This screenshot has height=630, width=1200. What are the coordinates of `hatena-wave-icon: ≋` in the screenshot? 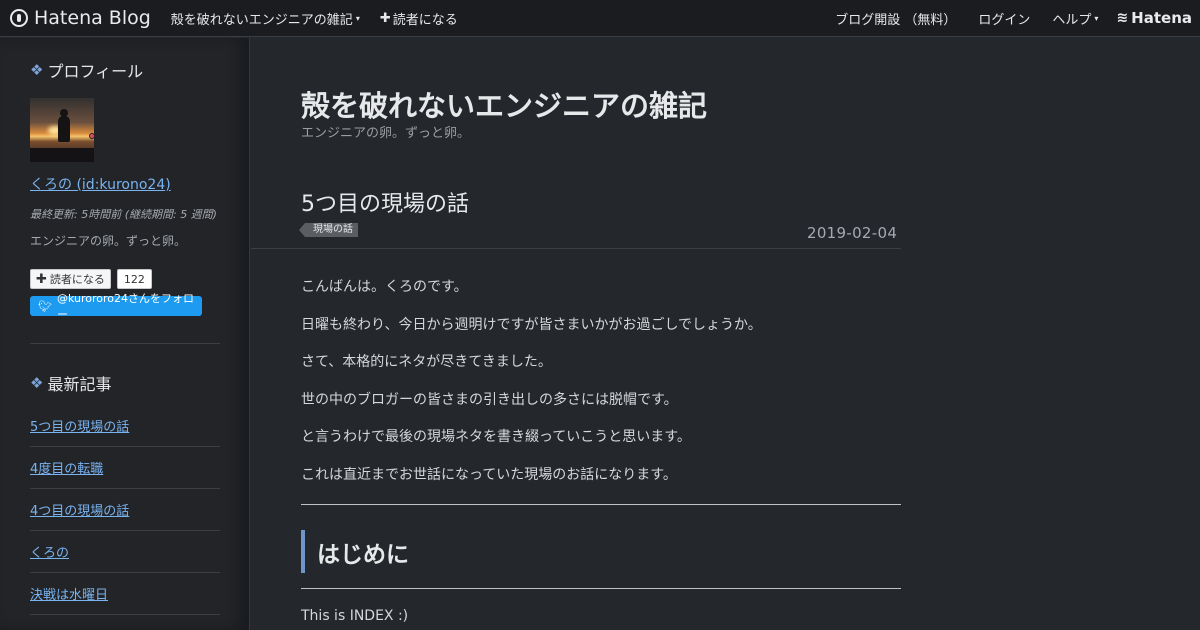 It's located at (1122, 18).